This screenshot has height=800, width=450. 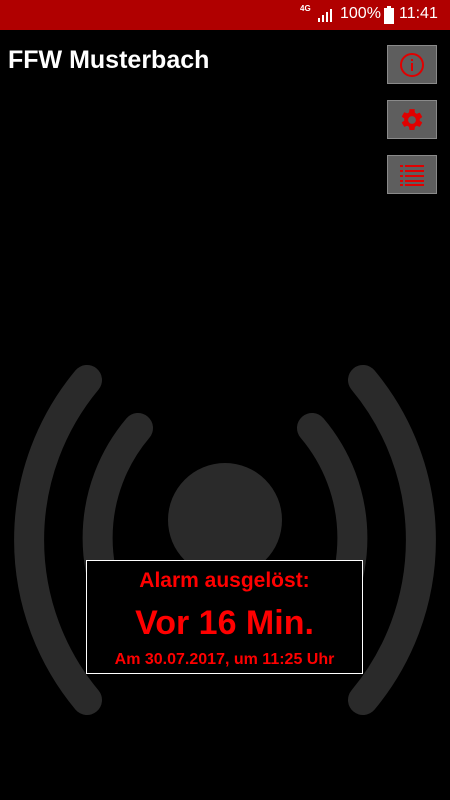 What do you see at coordinates (225, 15) in the screenshot?
I see `status-bar: 4G 100% 11:41` at bounding box center [225, 15].